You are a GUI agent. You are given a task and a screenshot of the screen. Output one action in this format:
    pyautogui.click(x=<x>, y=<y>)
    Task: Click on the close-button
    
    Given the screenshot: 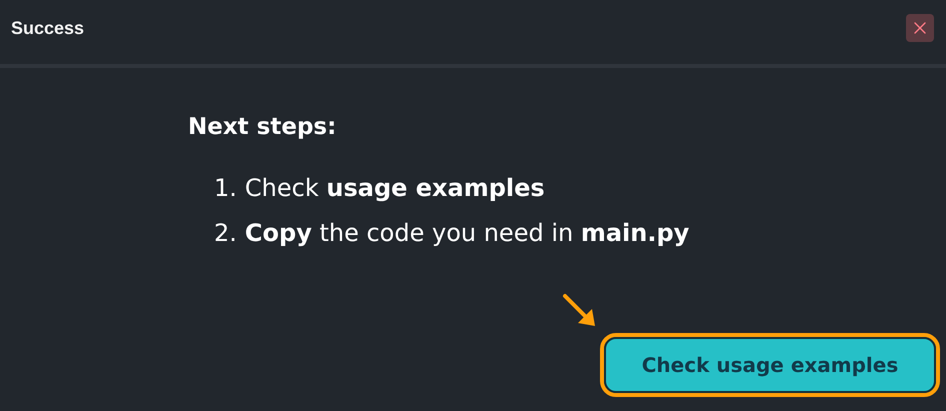 What is the action you would take?
    pyautogui.click(x=920, y=28)
    